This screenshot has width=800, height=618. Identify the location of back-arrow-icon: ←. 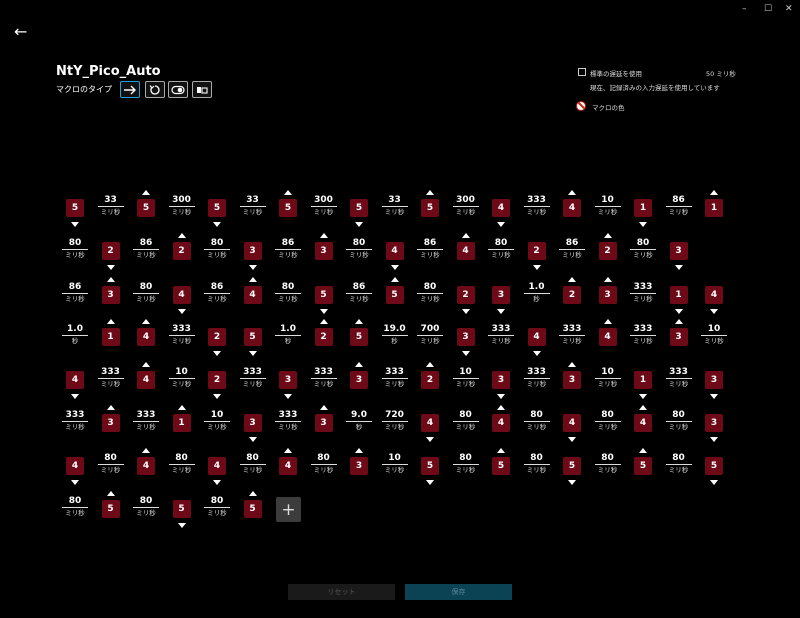
(20, 31).